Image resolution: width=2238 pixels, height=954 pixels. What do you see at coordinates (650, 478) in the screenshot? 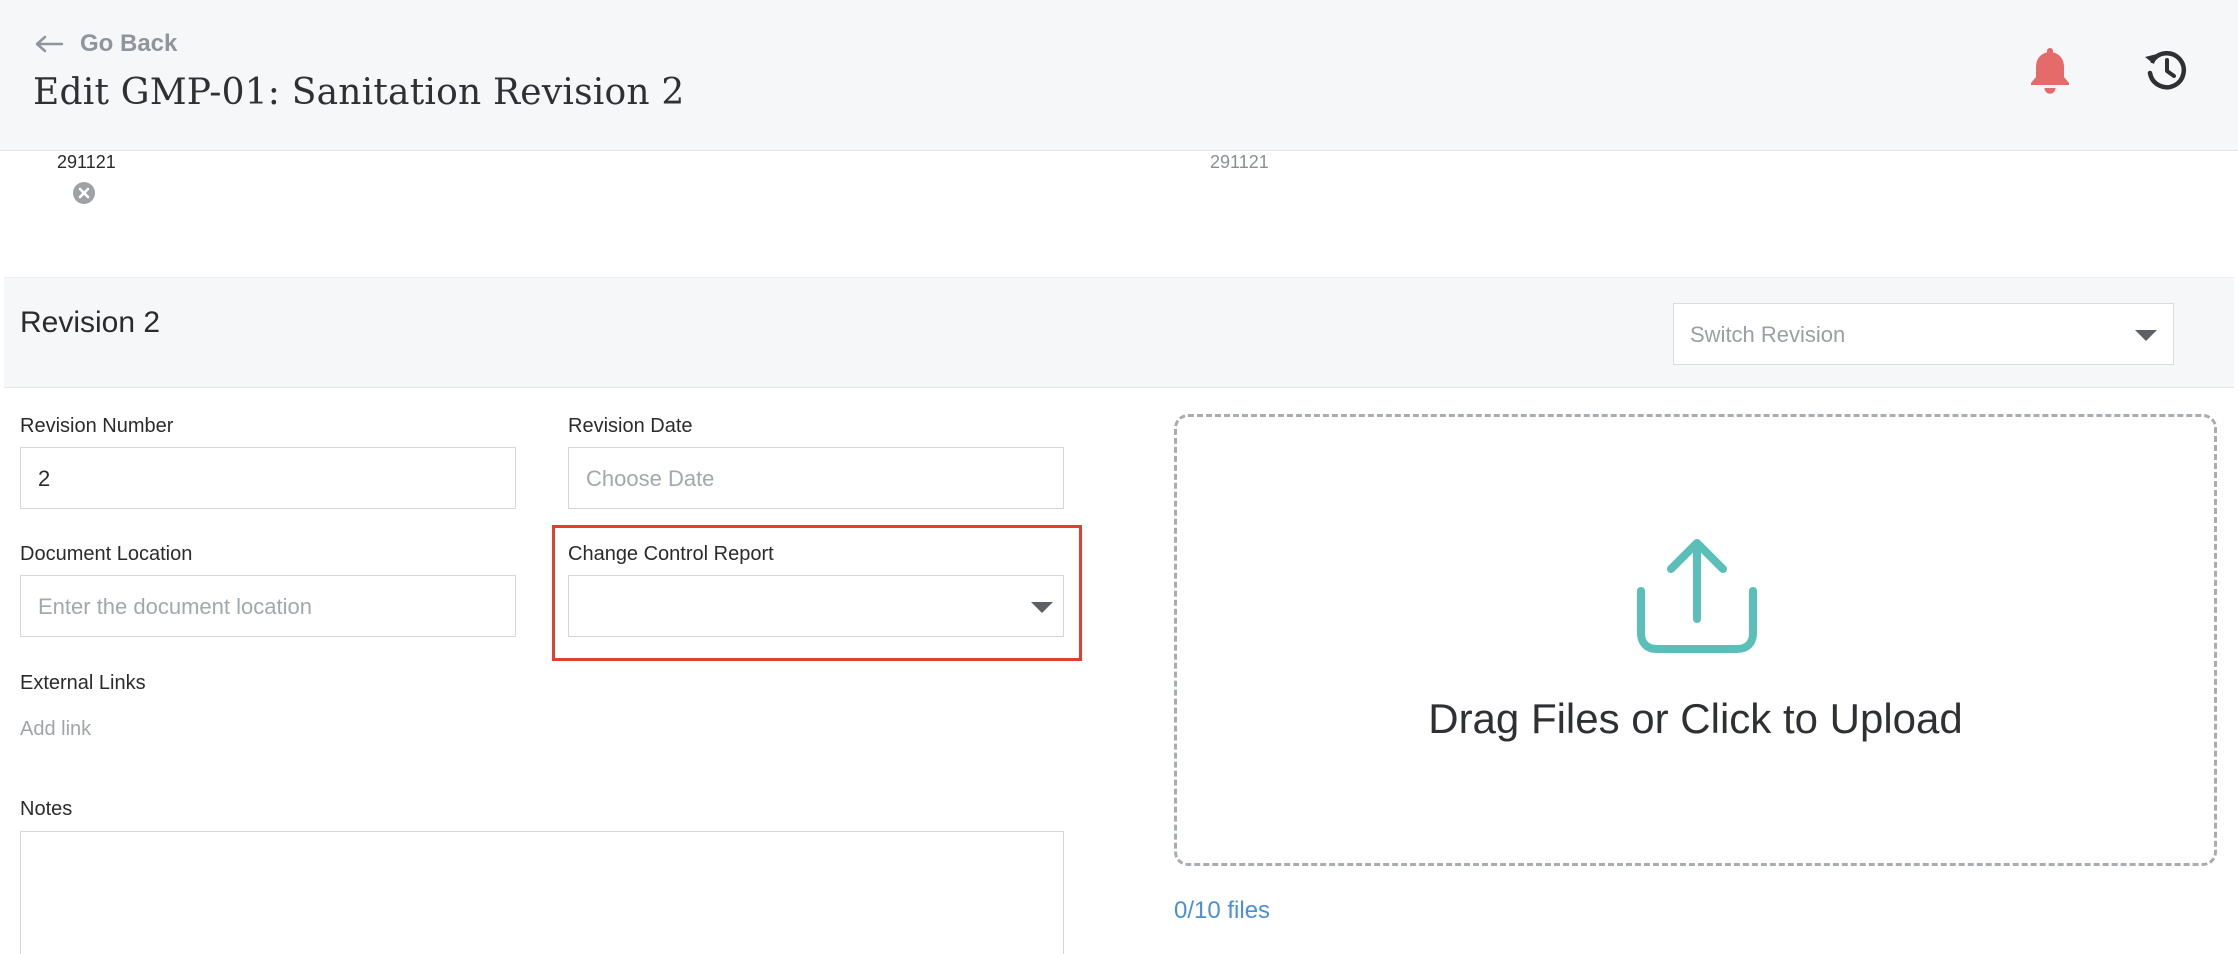
I see `revision-date-placeholder: Choose Date` at bounding box center [650, 478].